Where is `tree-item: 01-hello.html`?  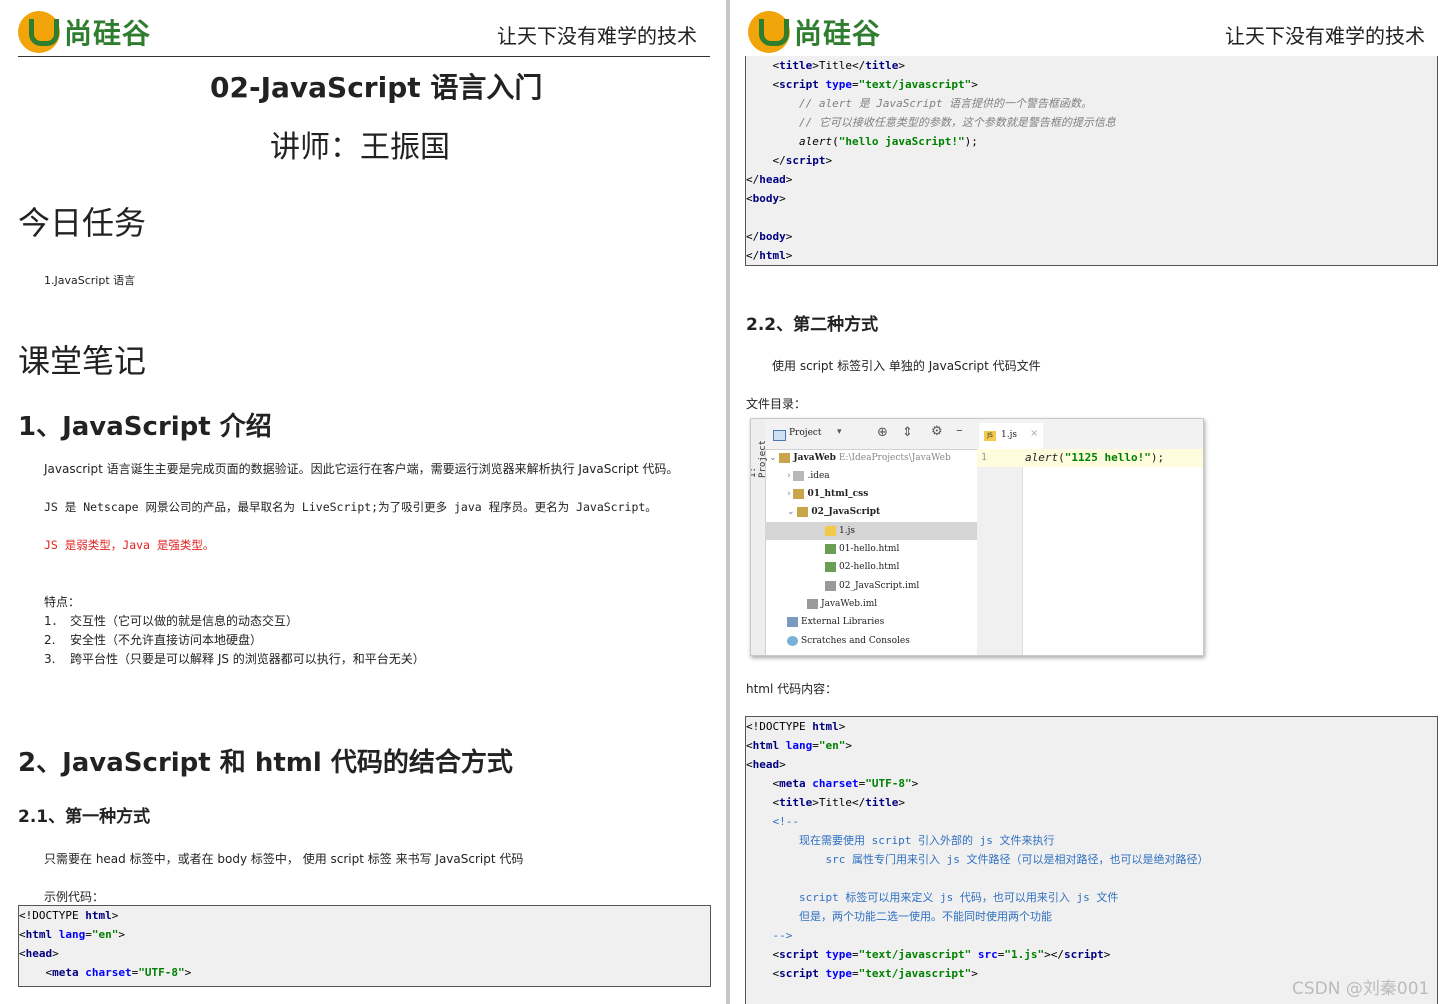 tree-item: 01-hello.html is located at coordinates (871, 549).